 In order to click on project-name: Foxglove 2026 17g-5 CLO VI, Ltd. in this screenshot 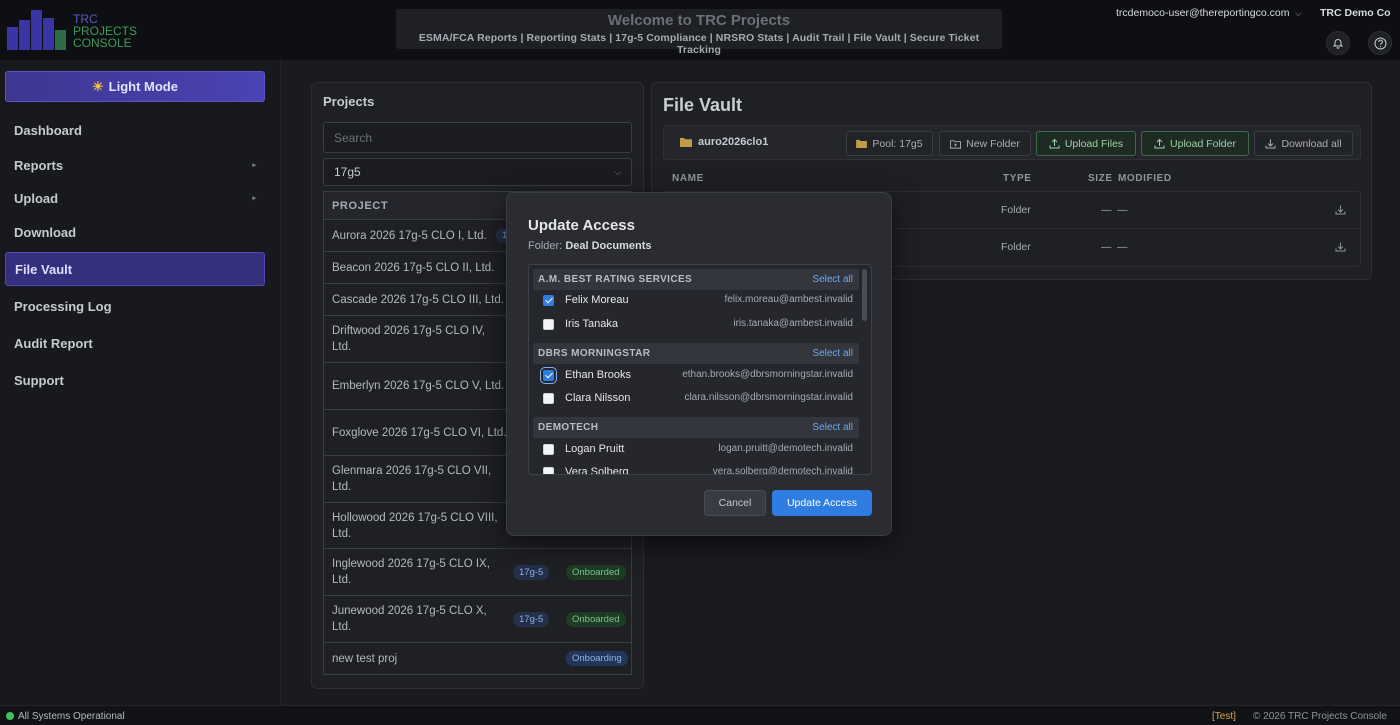, I will do `click(419, 432)`.